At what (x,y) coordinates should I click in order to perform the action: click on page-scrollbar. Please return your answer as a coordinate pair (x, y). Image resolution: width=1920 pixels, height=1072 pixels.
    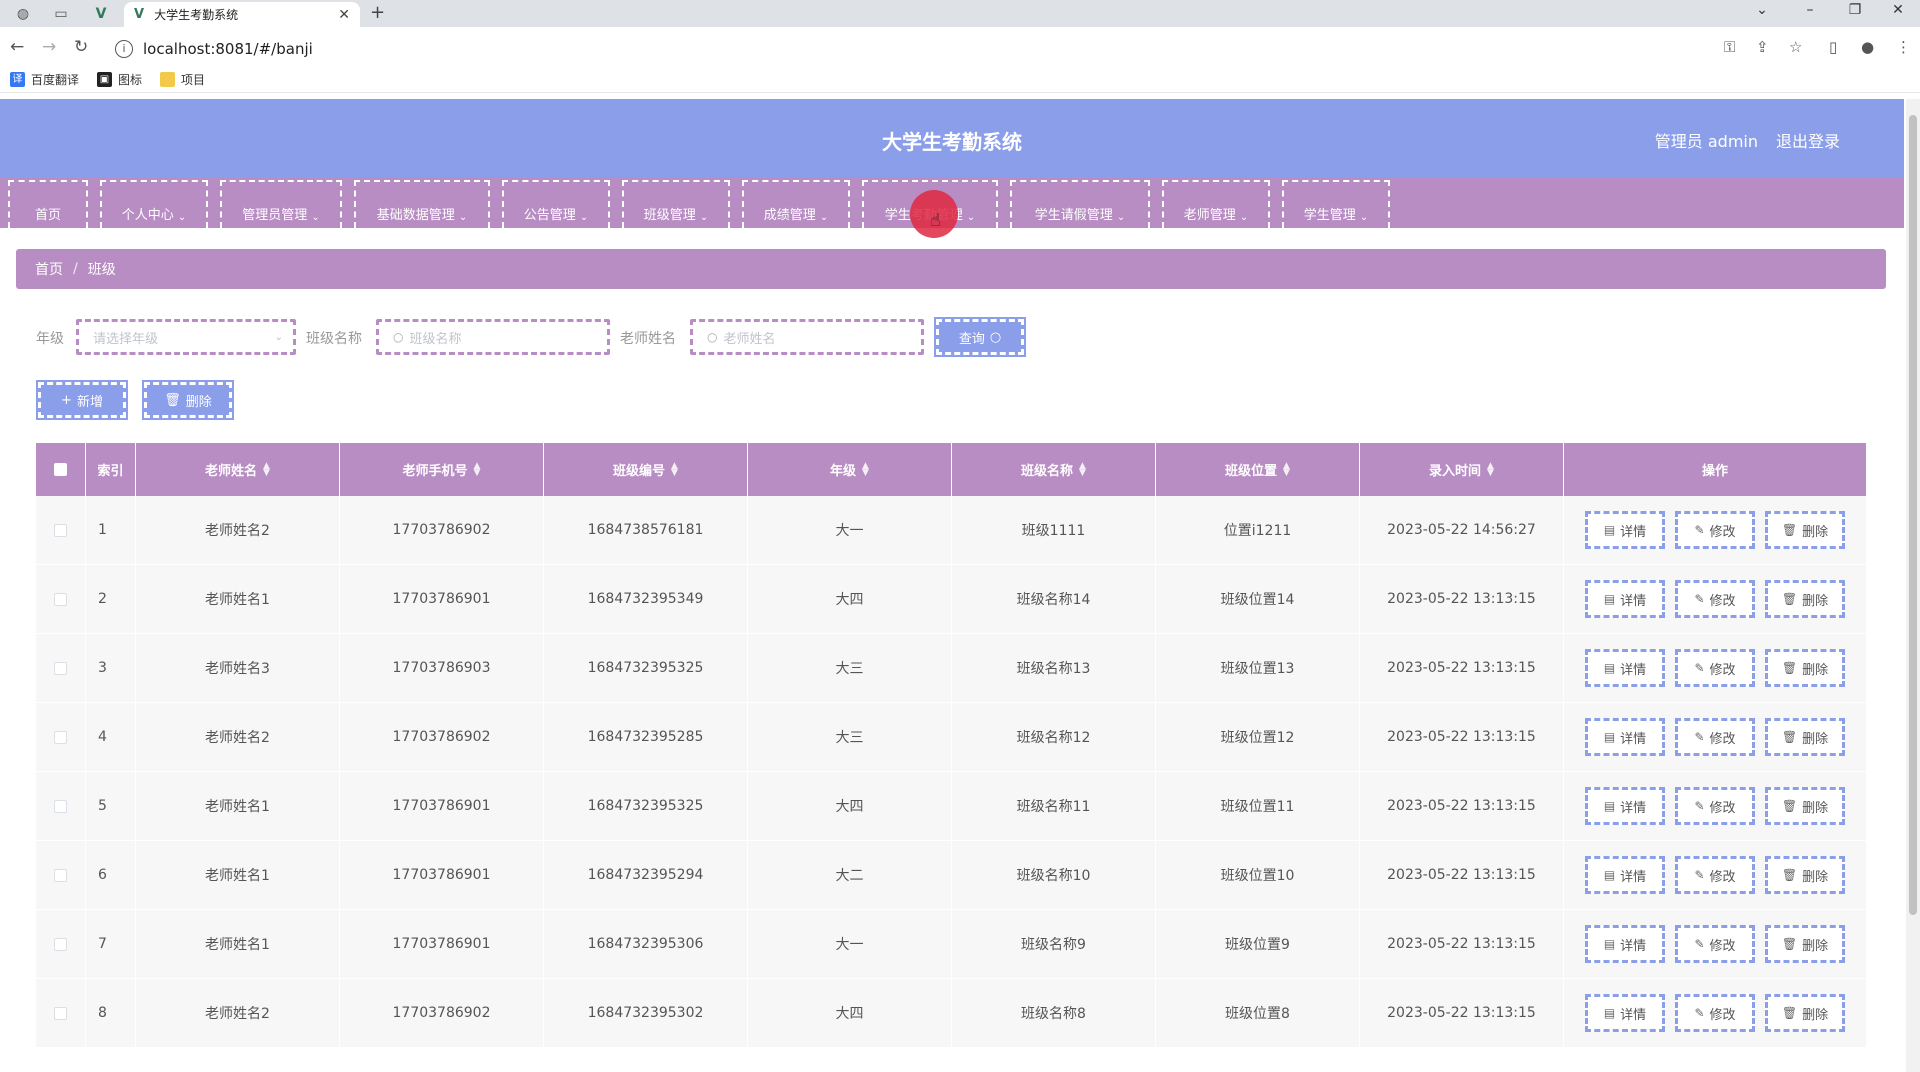
    Looking at the image, I should click on (1913, 585).